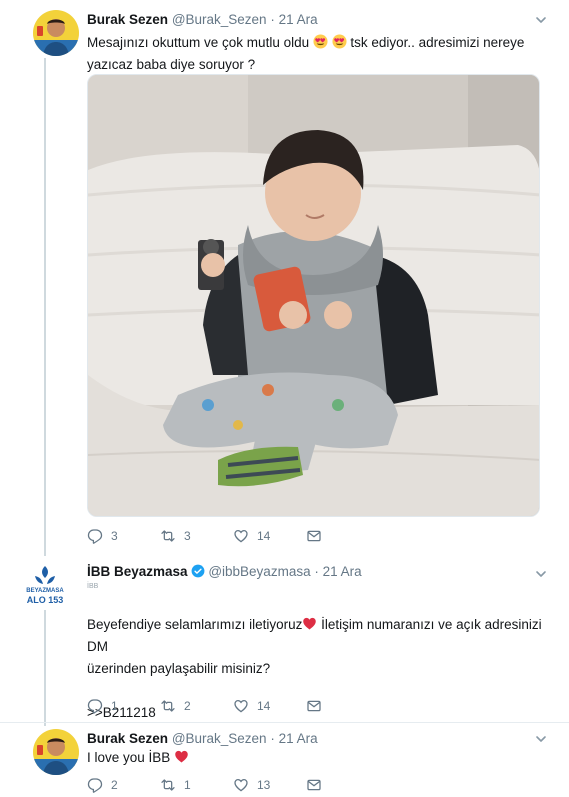 Image resolution: width=569 pixels, height=797 pixels. I want to click on tweet-text: I love you İBB, so click(307, 758).